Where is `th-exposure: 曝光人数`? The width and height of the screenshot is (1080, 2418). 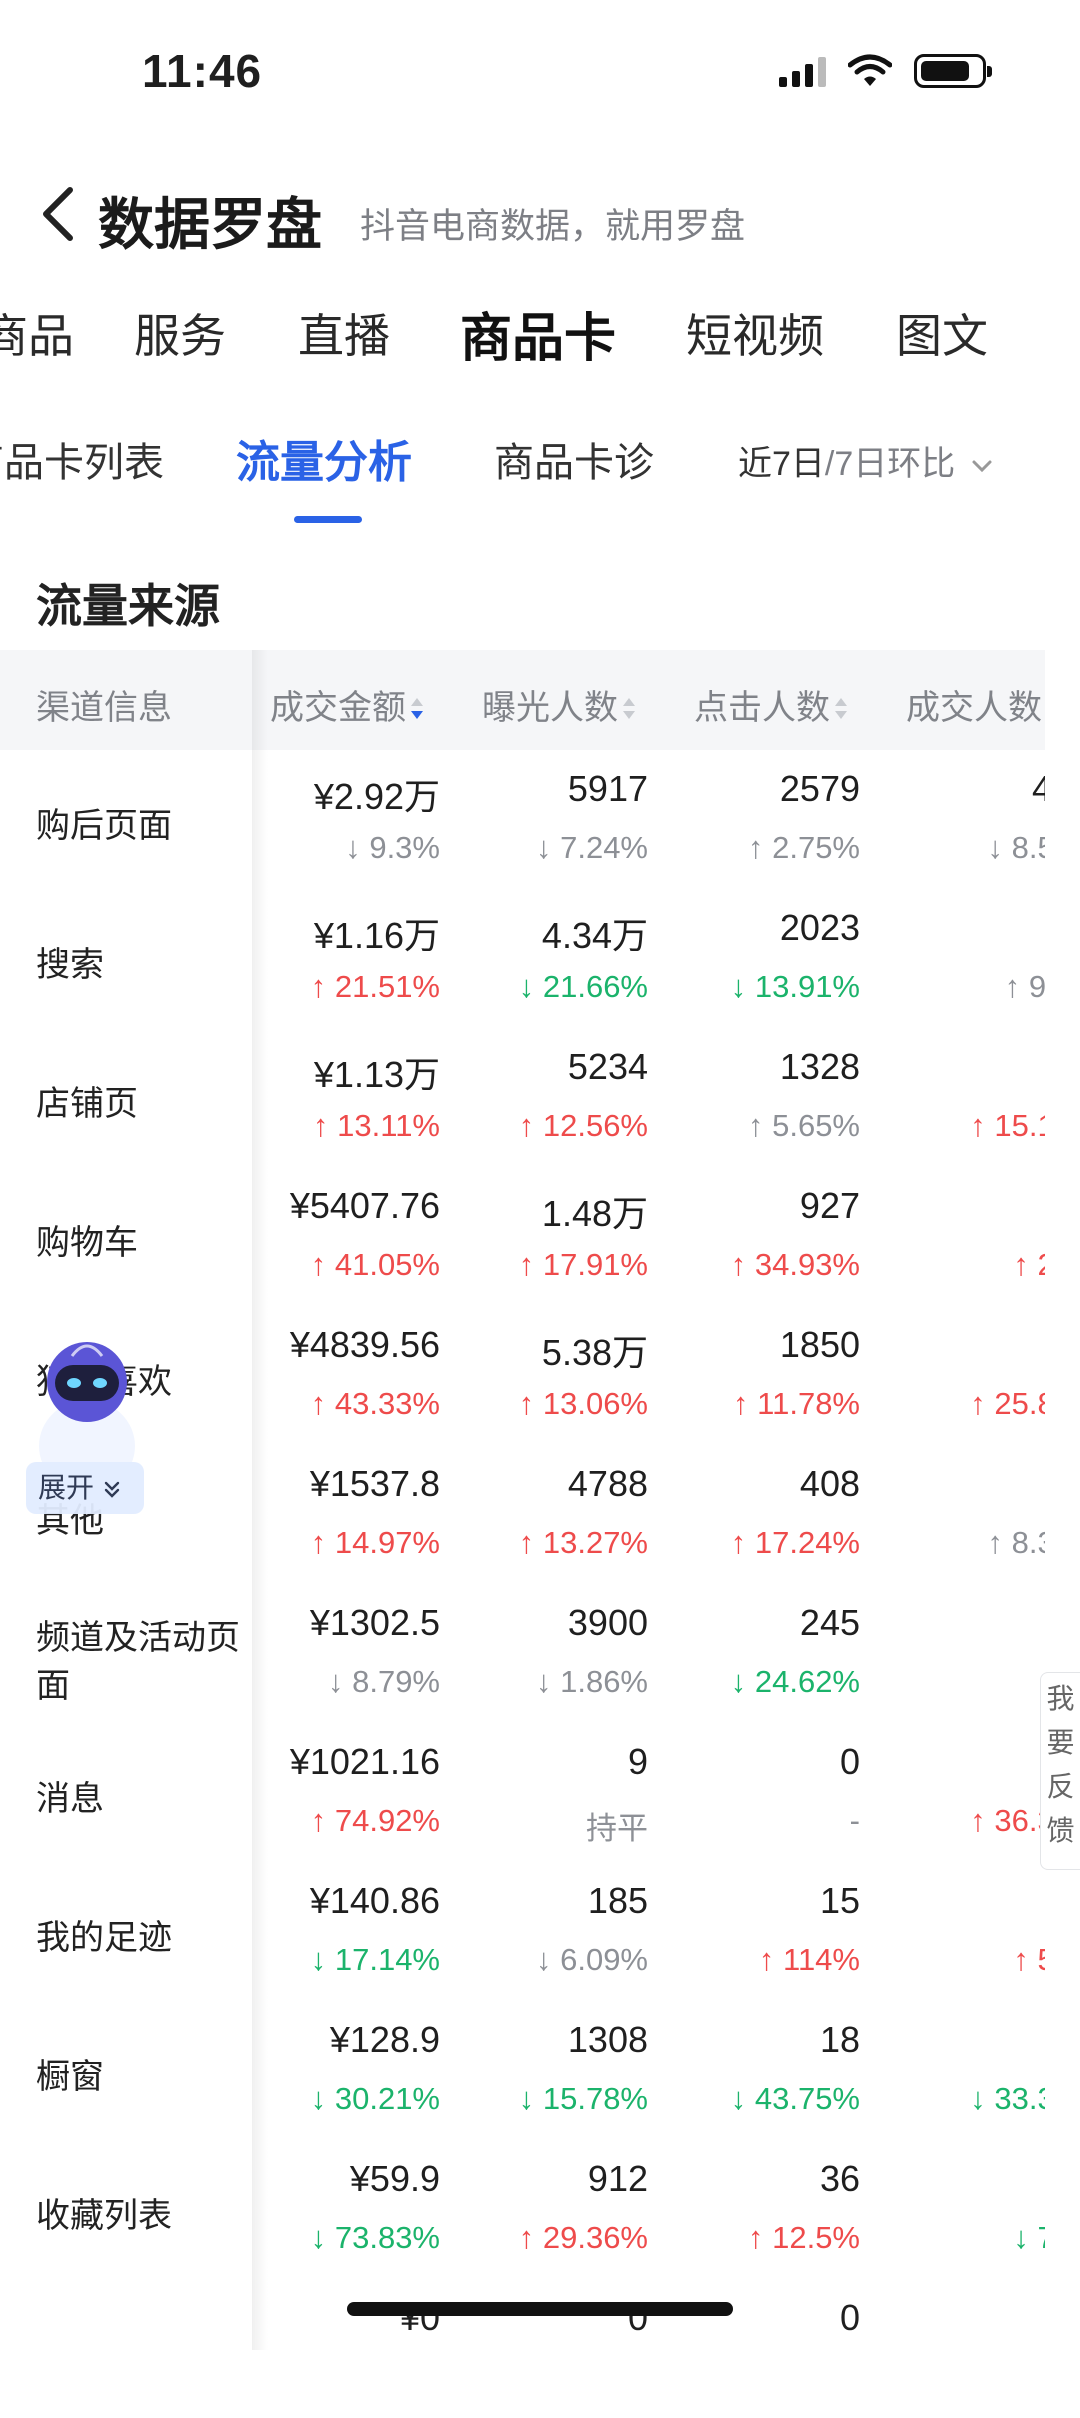 th-exposure: 曝光人数 is located at coordinates (559, 704).